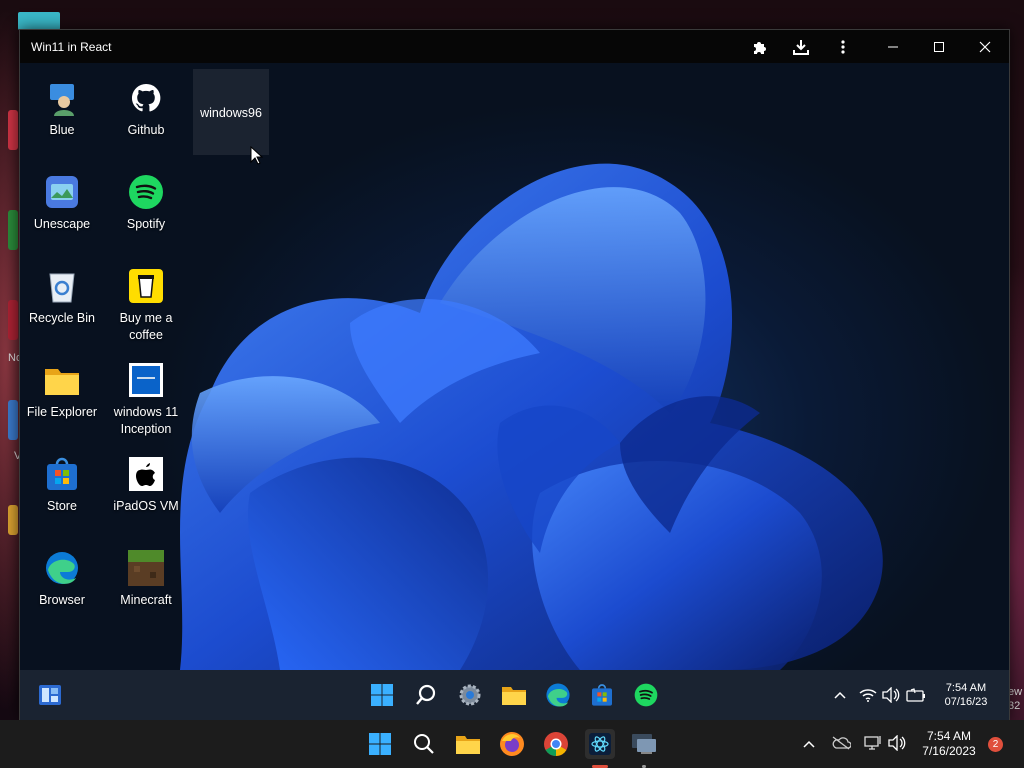 This screenshot has width=1024, height=768. What do you see at coordinates (62, 203) in the screenshot?
I see `desktop-icon-unescape: Unescape` at bounding box center [62, 203].